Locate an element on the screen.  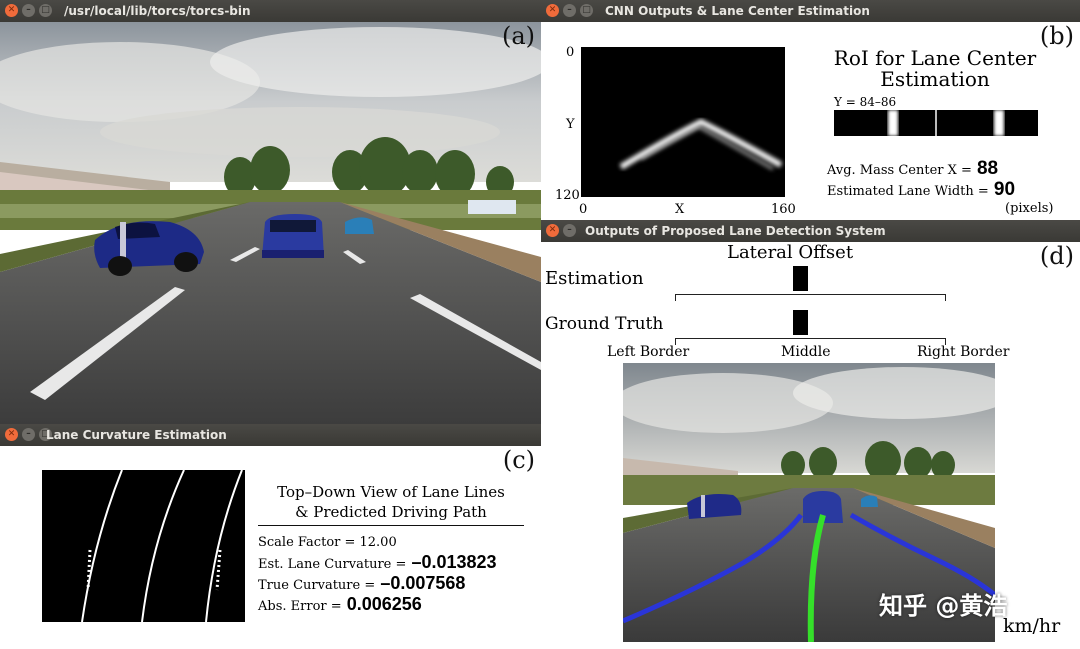
roi-title: RoI for Lane Center Estimation is located at coordinates (935, 69).